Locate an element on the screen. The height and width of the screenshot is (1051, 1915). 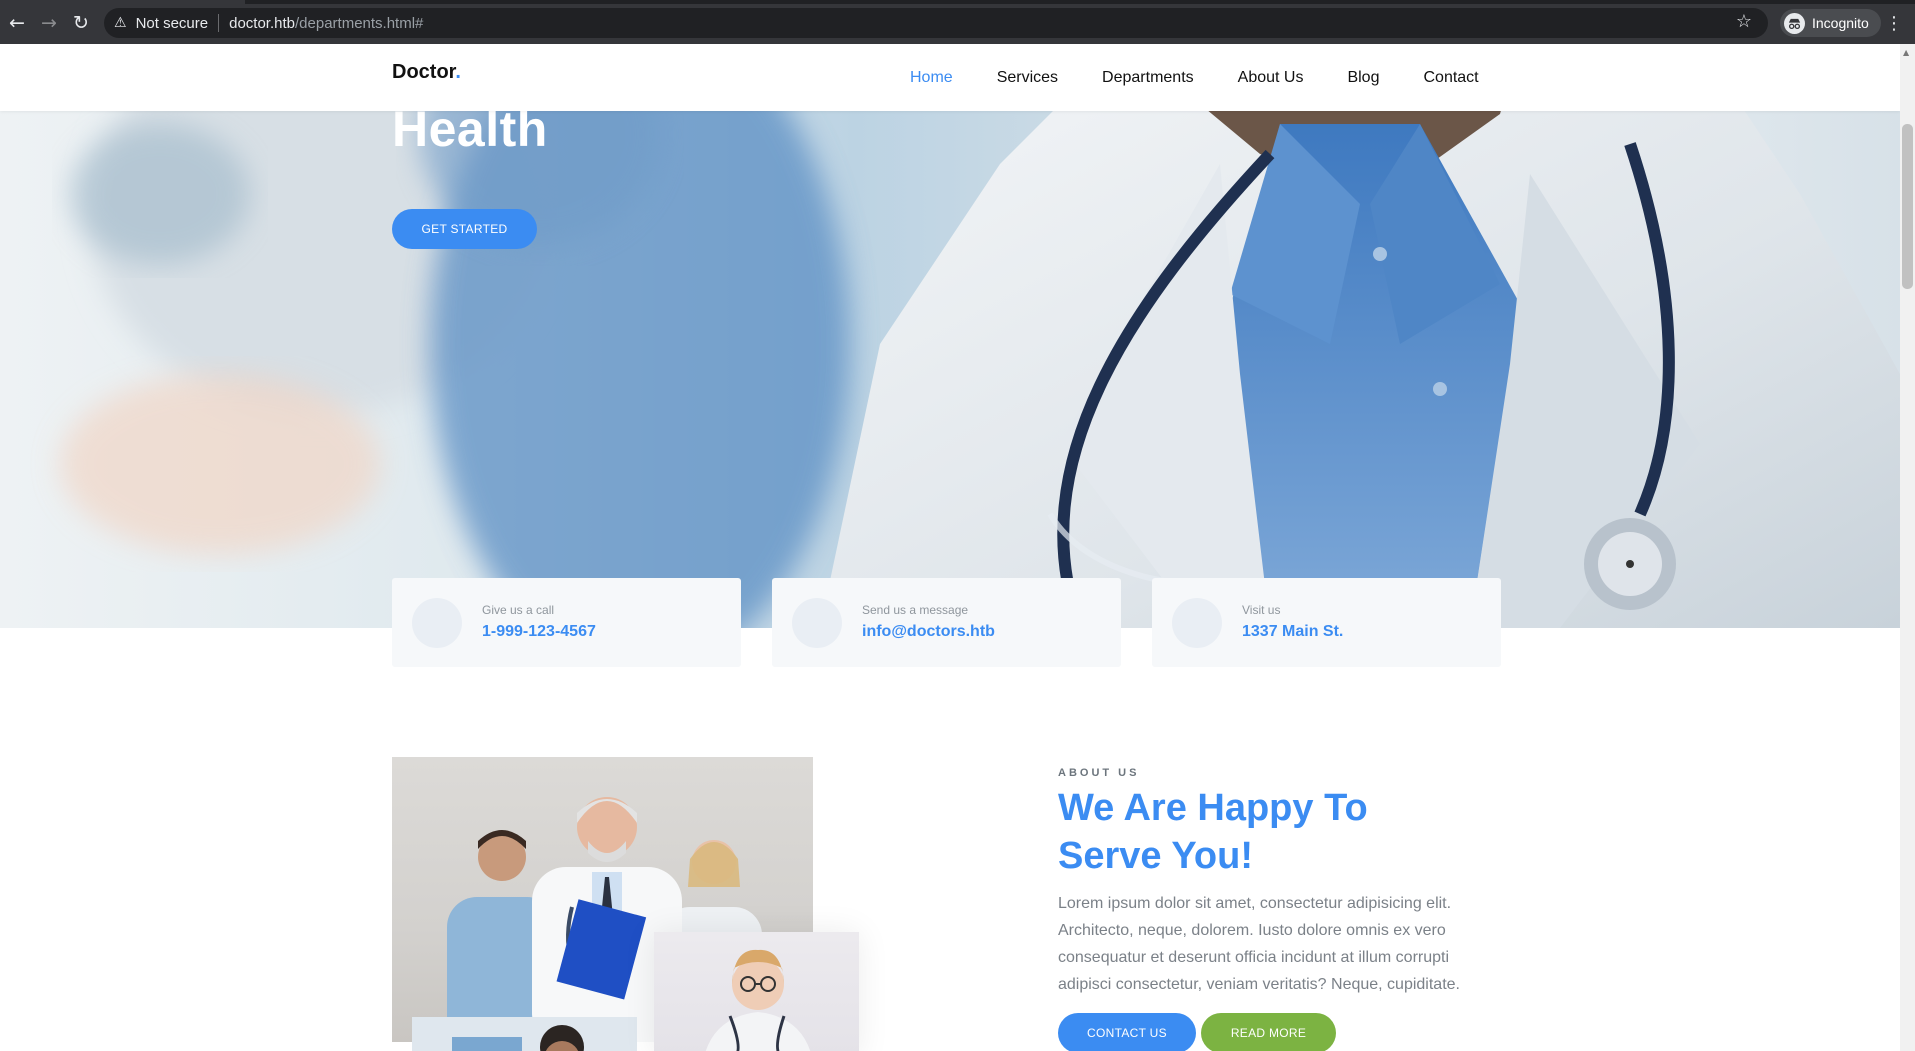
divider is located at coordinates (219, 23).